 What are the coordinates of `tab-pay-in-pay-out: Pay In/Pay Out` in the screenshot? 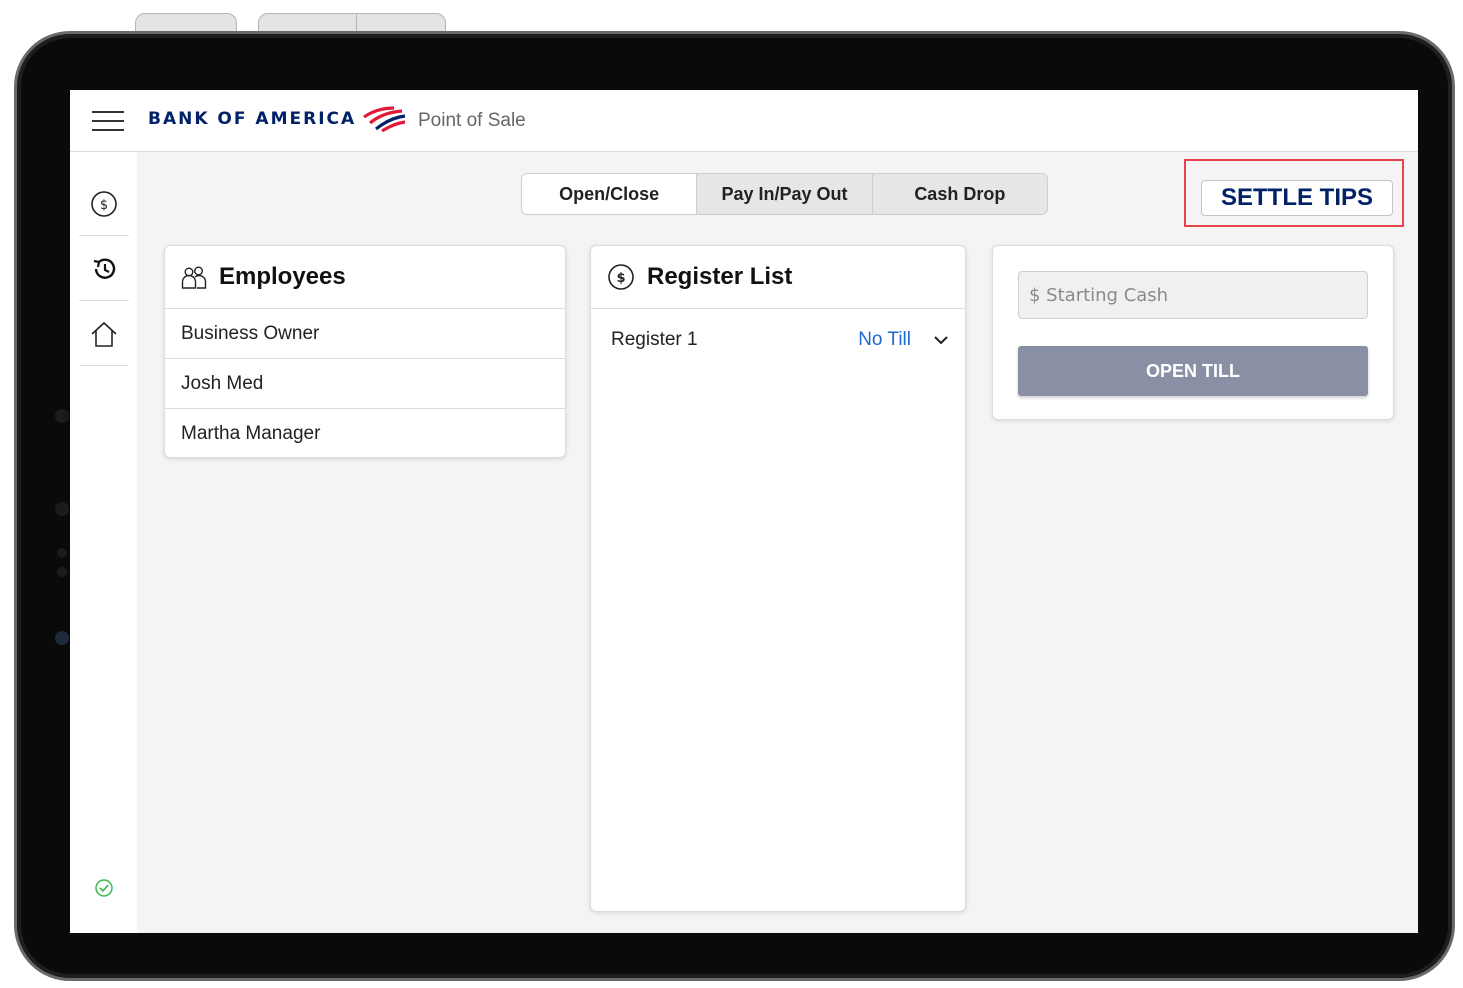 It's located at (785, 194).